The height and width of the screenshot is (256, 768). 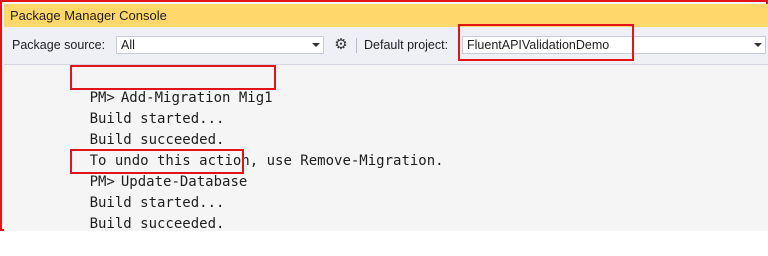 What do you see at coordinates (59, 45) in the screenshot?
I see `package-source-label: Package source:` at bounding box center [59, 45].